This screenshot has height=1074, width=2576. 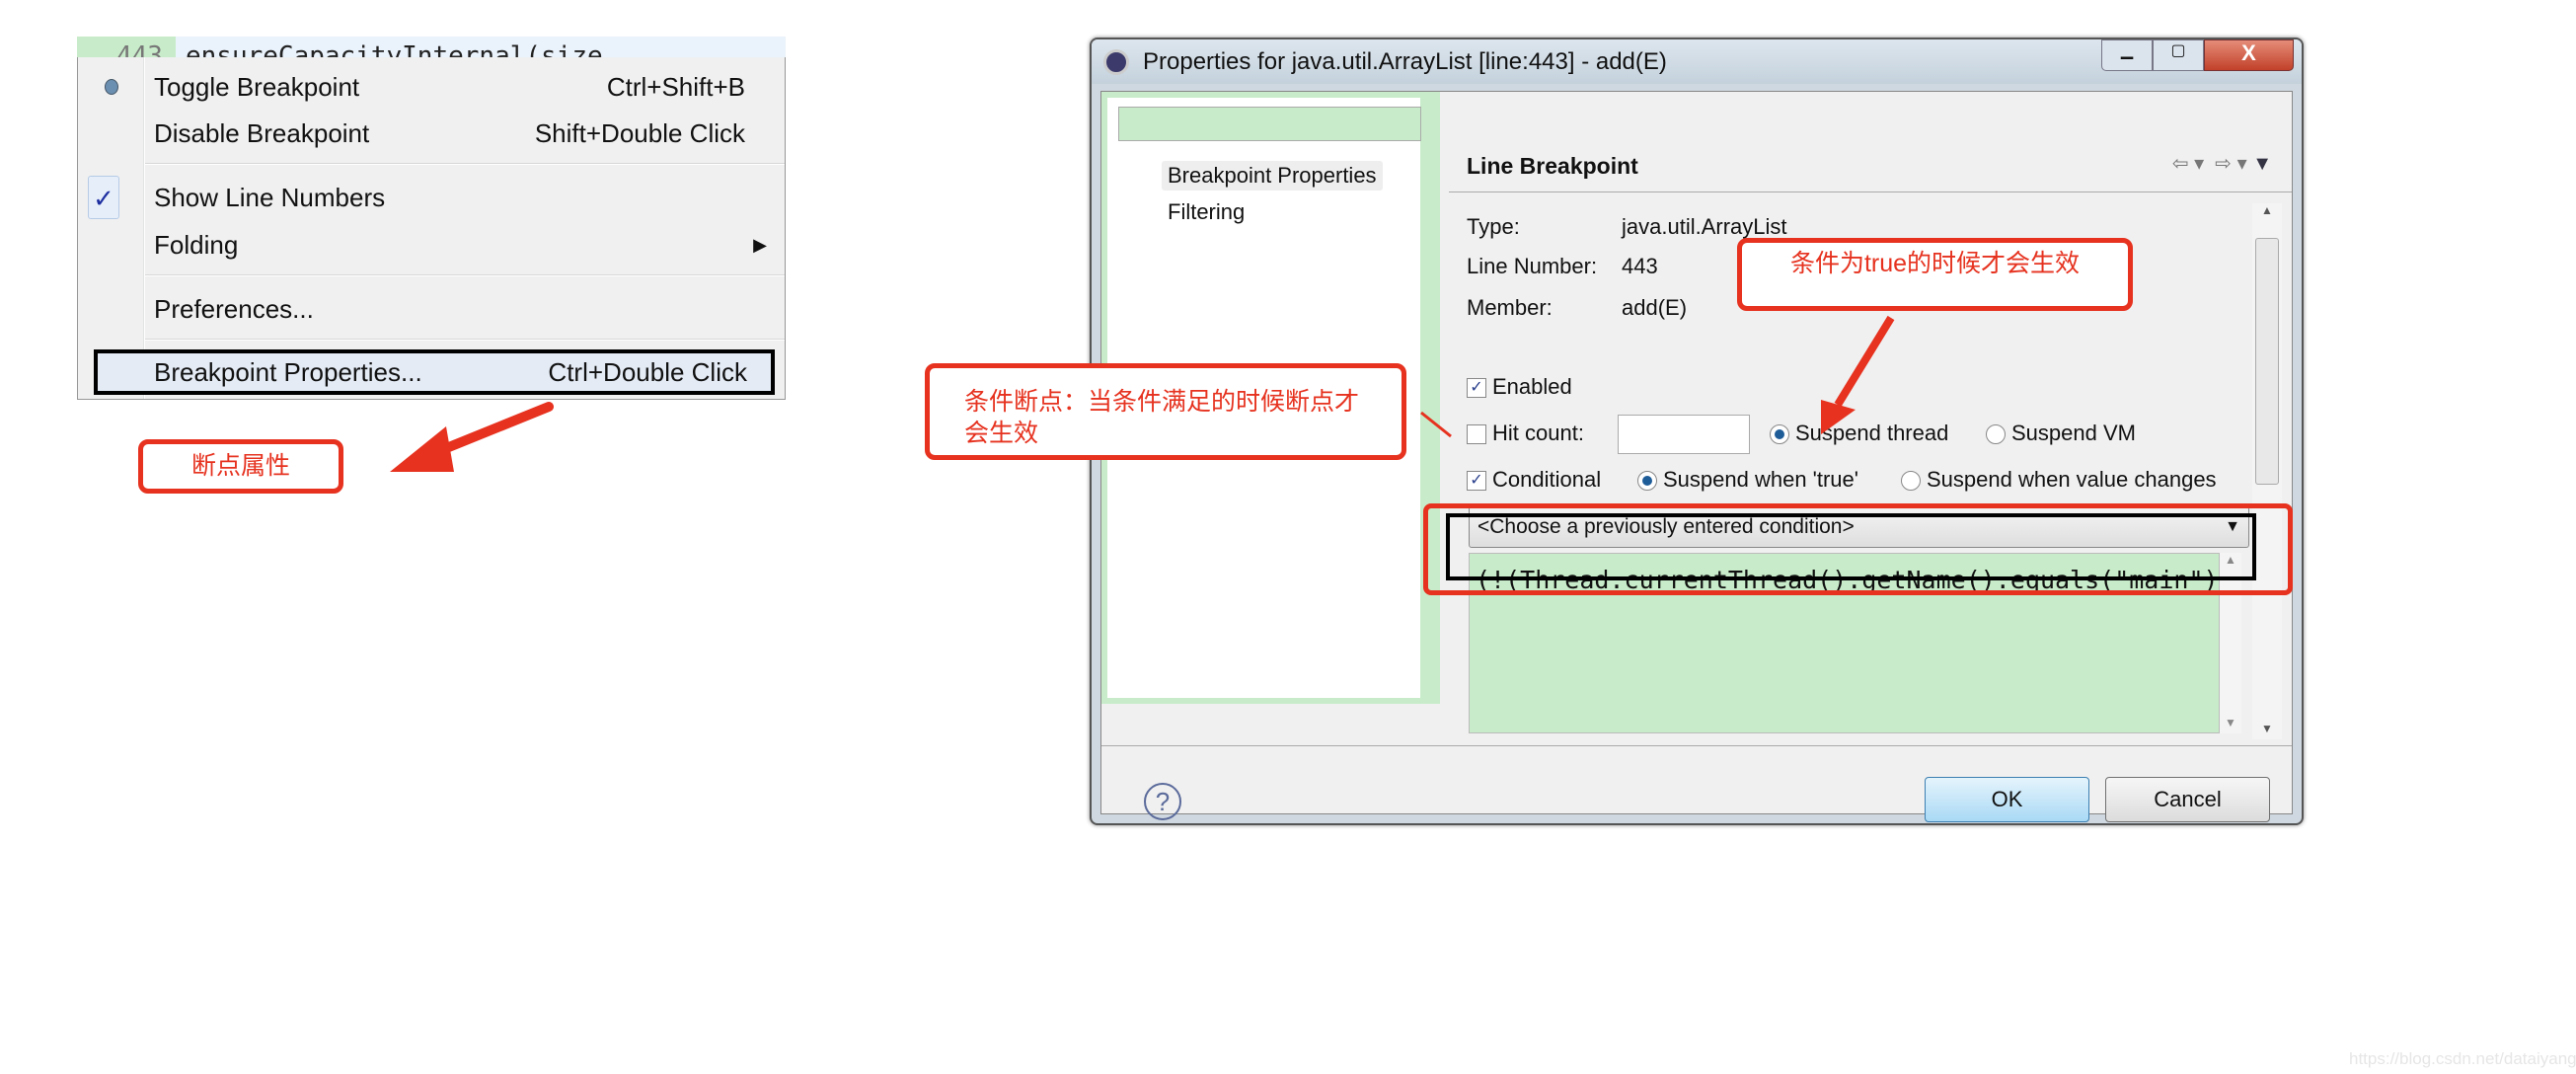 What do you see at coordinates (1864, 362) in the screenshot?
I see `arrow-to-suspend-true` at bounding box center [1864, 362].